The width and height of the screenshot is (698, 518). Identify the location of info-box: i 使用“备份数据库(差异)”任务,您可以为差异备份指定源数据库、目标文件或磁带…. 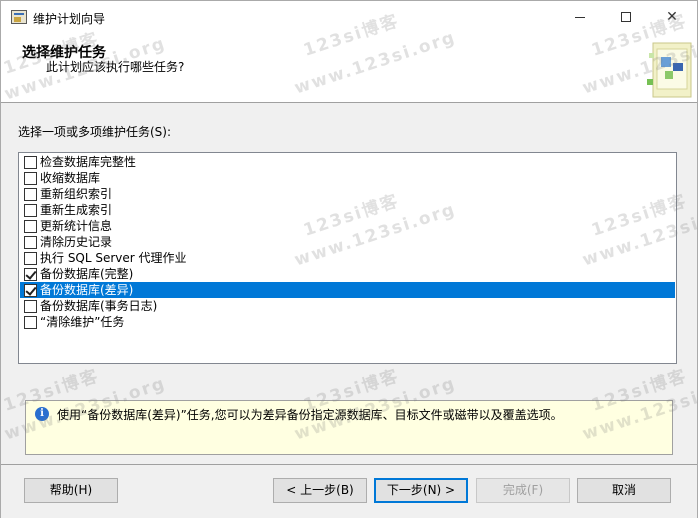
(349, 427).